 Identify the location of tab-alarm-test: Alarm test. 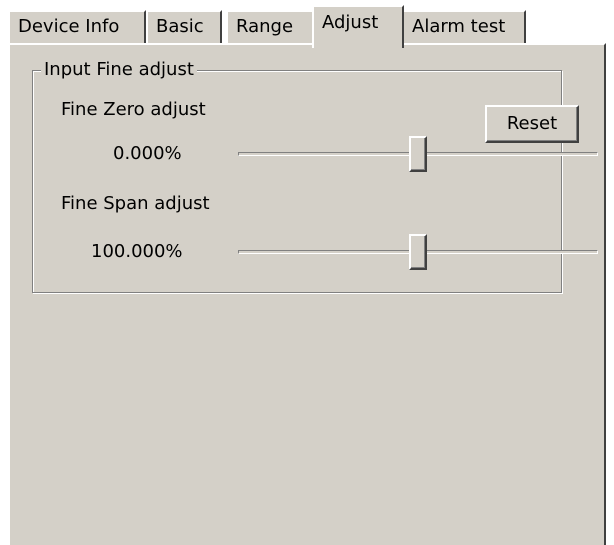
(464, 28).